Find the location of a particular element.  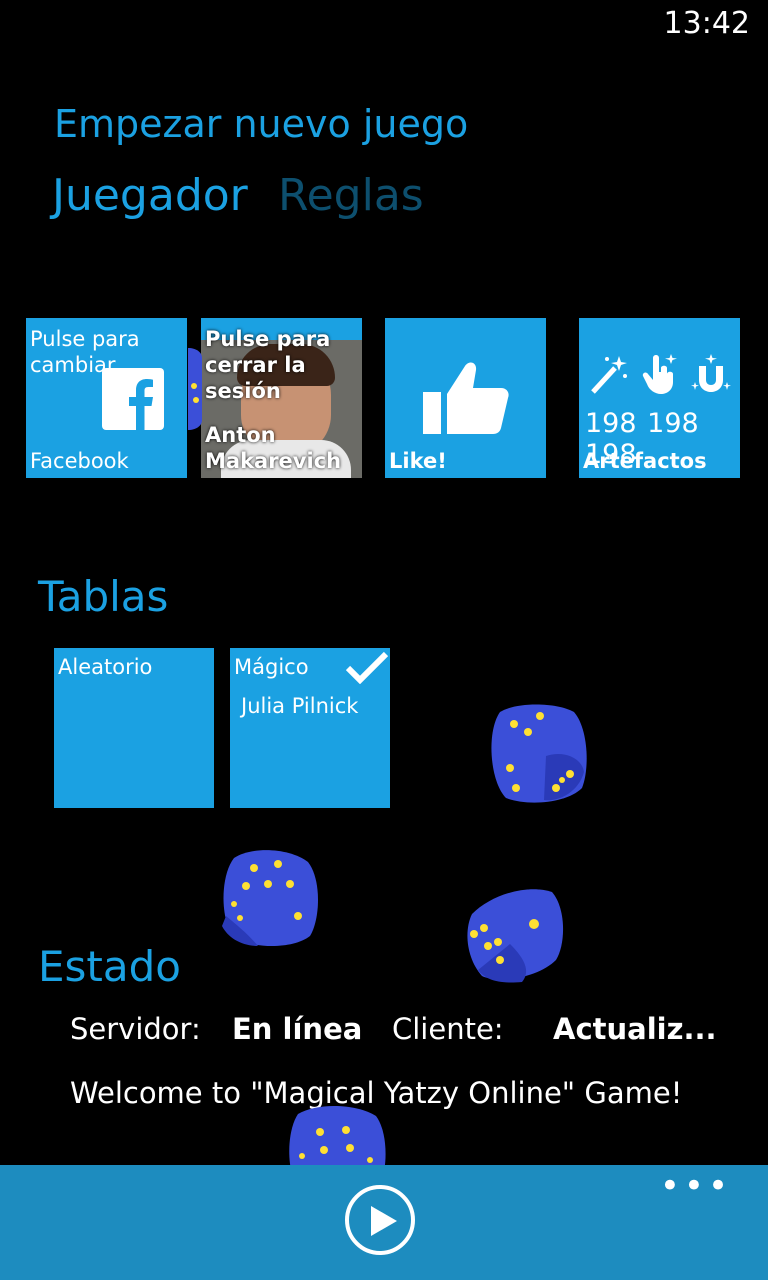

more-dots-icon: ••• is located at coordinates (696, 1186).